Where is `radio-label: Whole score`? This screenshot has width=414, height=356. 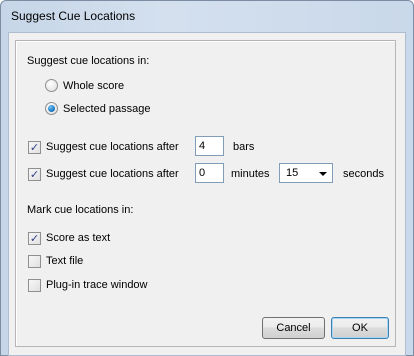
radio-label: Whole score is located at coordinates (93, 86).